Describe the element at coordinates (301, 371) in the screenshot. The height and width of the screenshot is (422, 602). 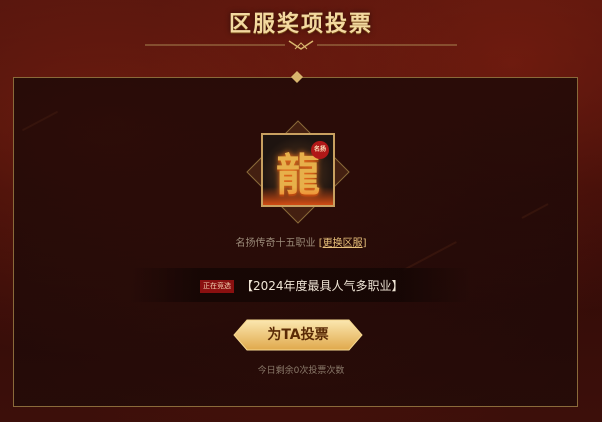
I see `remaining-votes-text: 今日剩余0次投票次数` at that location.